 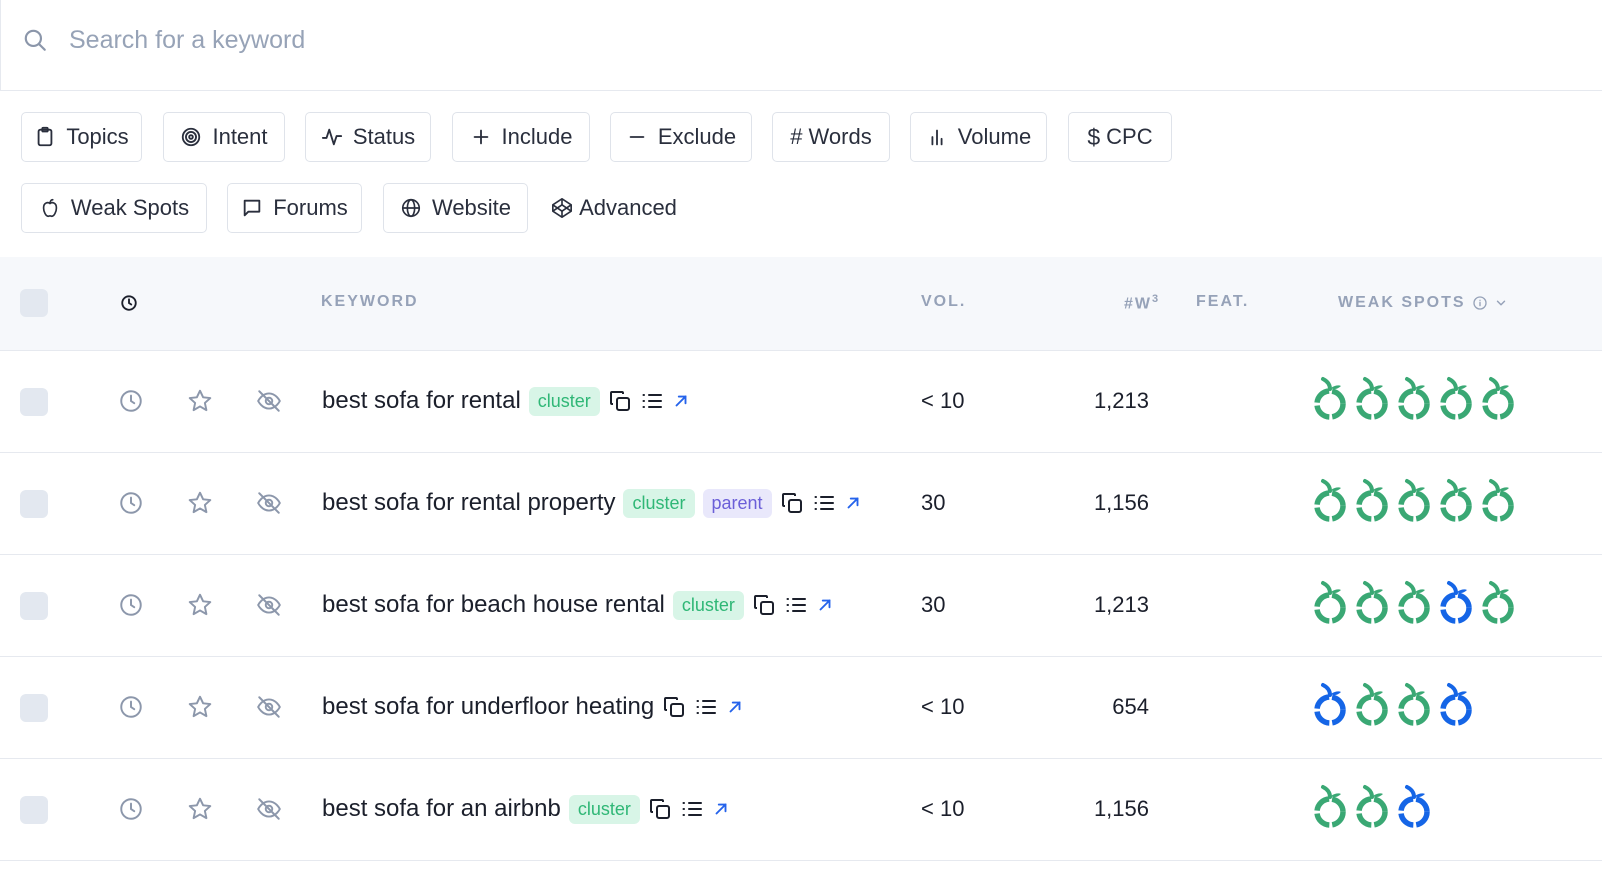 I want to click on filter-advanced-button: Advanced, so click(x=614, y=208).